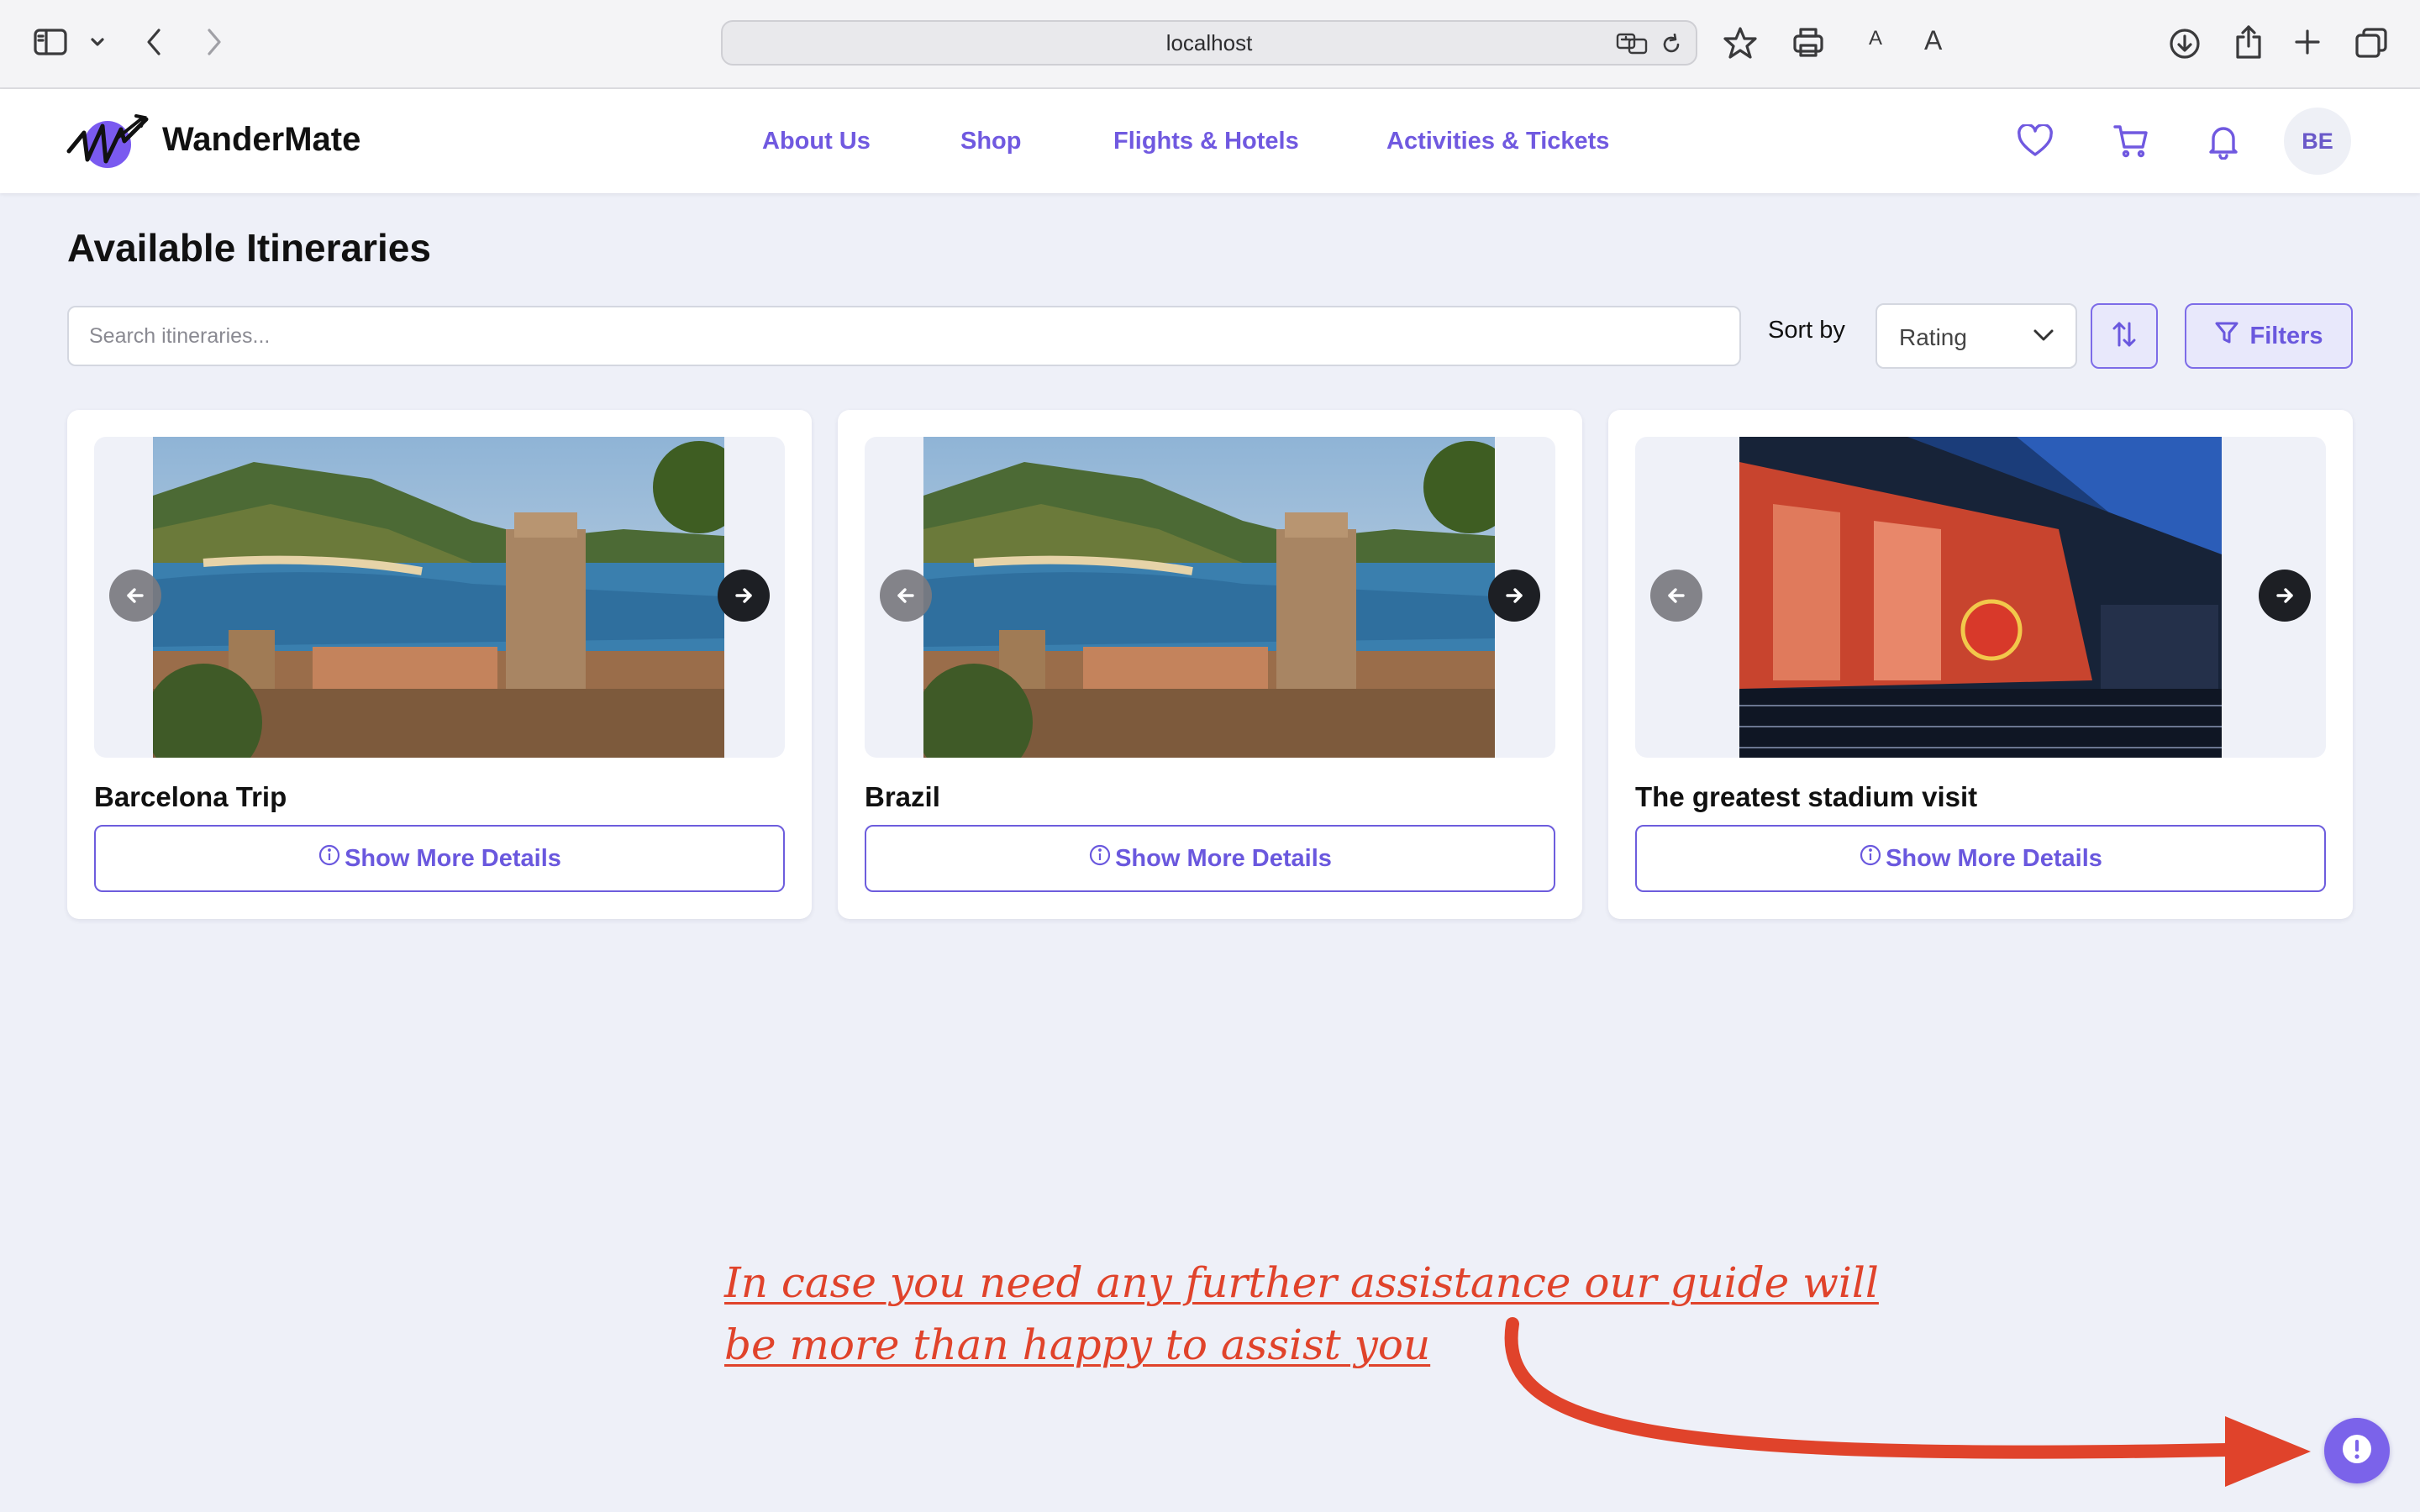 Image resolution: width=2420 pixels, height=1512 pixels. What do you see at coordinates (1206, 141) in the screenshot?
I see `nav-flights-hotels: Flights & Hotels` at bounding box center [1206, 141].